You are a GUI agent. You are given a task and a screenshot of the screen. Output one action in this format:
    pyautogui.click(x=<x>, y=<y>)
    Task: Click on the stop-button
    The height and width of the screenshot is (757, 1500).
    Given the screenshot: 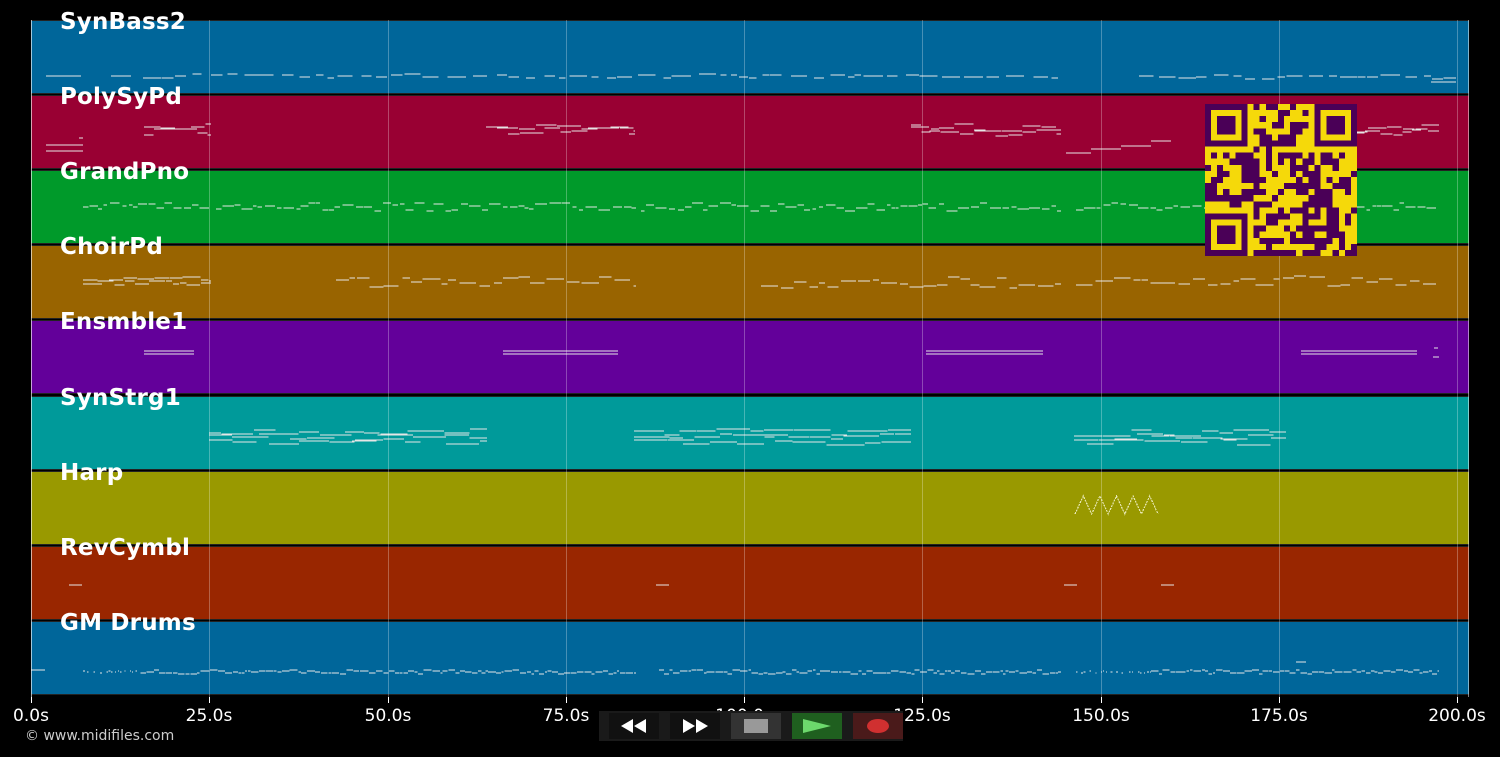 What is the action you would take?
    pyautogui.click(x=756, y=726)
    